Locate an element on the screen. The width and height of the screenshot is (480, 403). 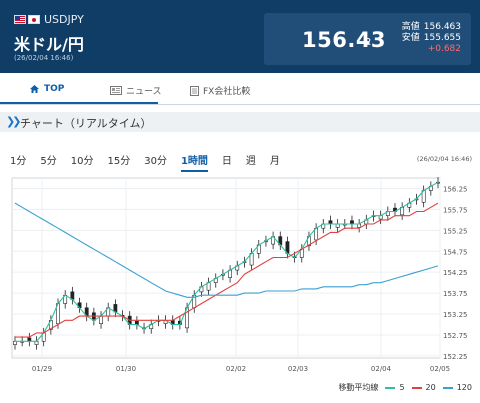
tab-news: ニュース is located at coordinates (136, 90).